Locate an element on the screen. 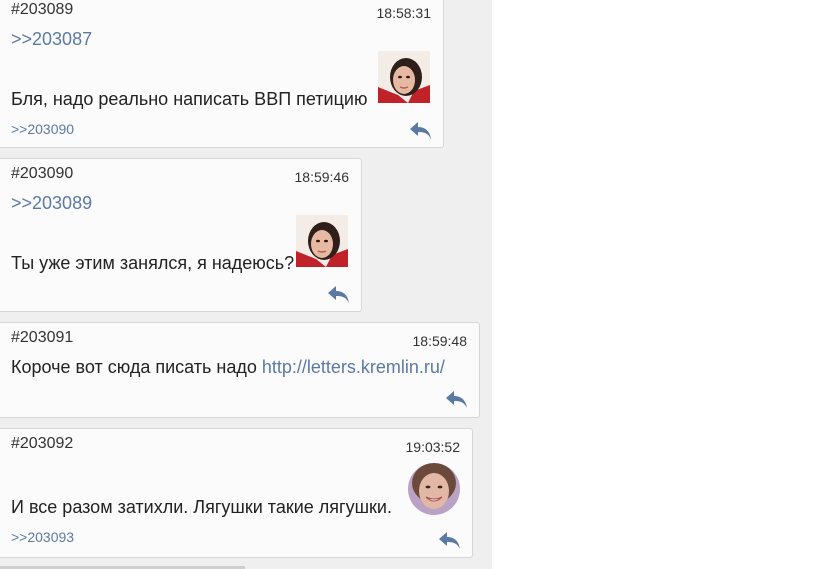  reply-reference-link: >>203090 is located at coordinates (42, 129).